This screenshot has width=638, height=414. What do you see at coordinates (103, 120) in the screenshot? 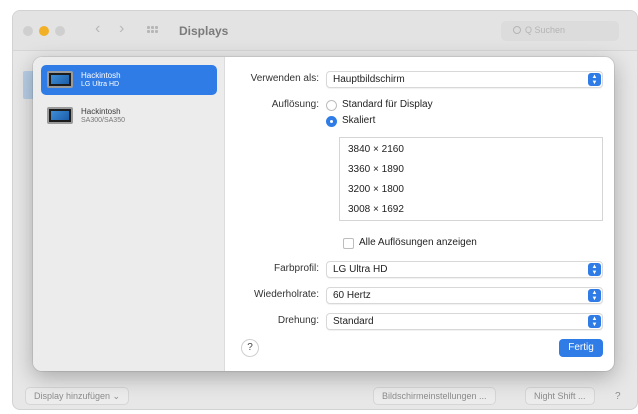
I see `sidebar-item-subtitle: SA300/SA350` at bounding box center [103, 120].